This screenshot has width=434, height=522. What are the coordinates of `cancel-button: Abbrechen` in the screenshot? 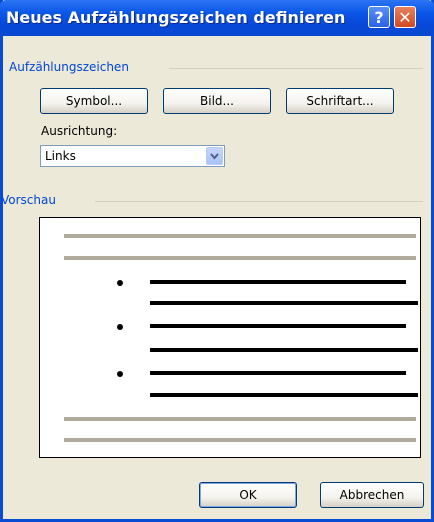 It's located at (372, 495).